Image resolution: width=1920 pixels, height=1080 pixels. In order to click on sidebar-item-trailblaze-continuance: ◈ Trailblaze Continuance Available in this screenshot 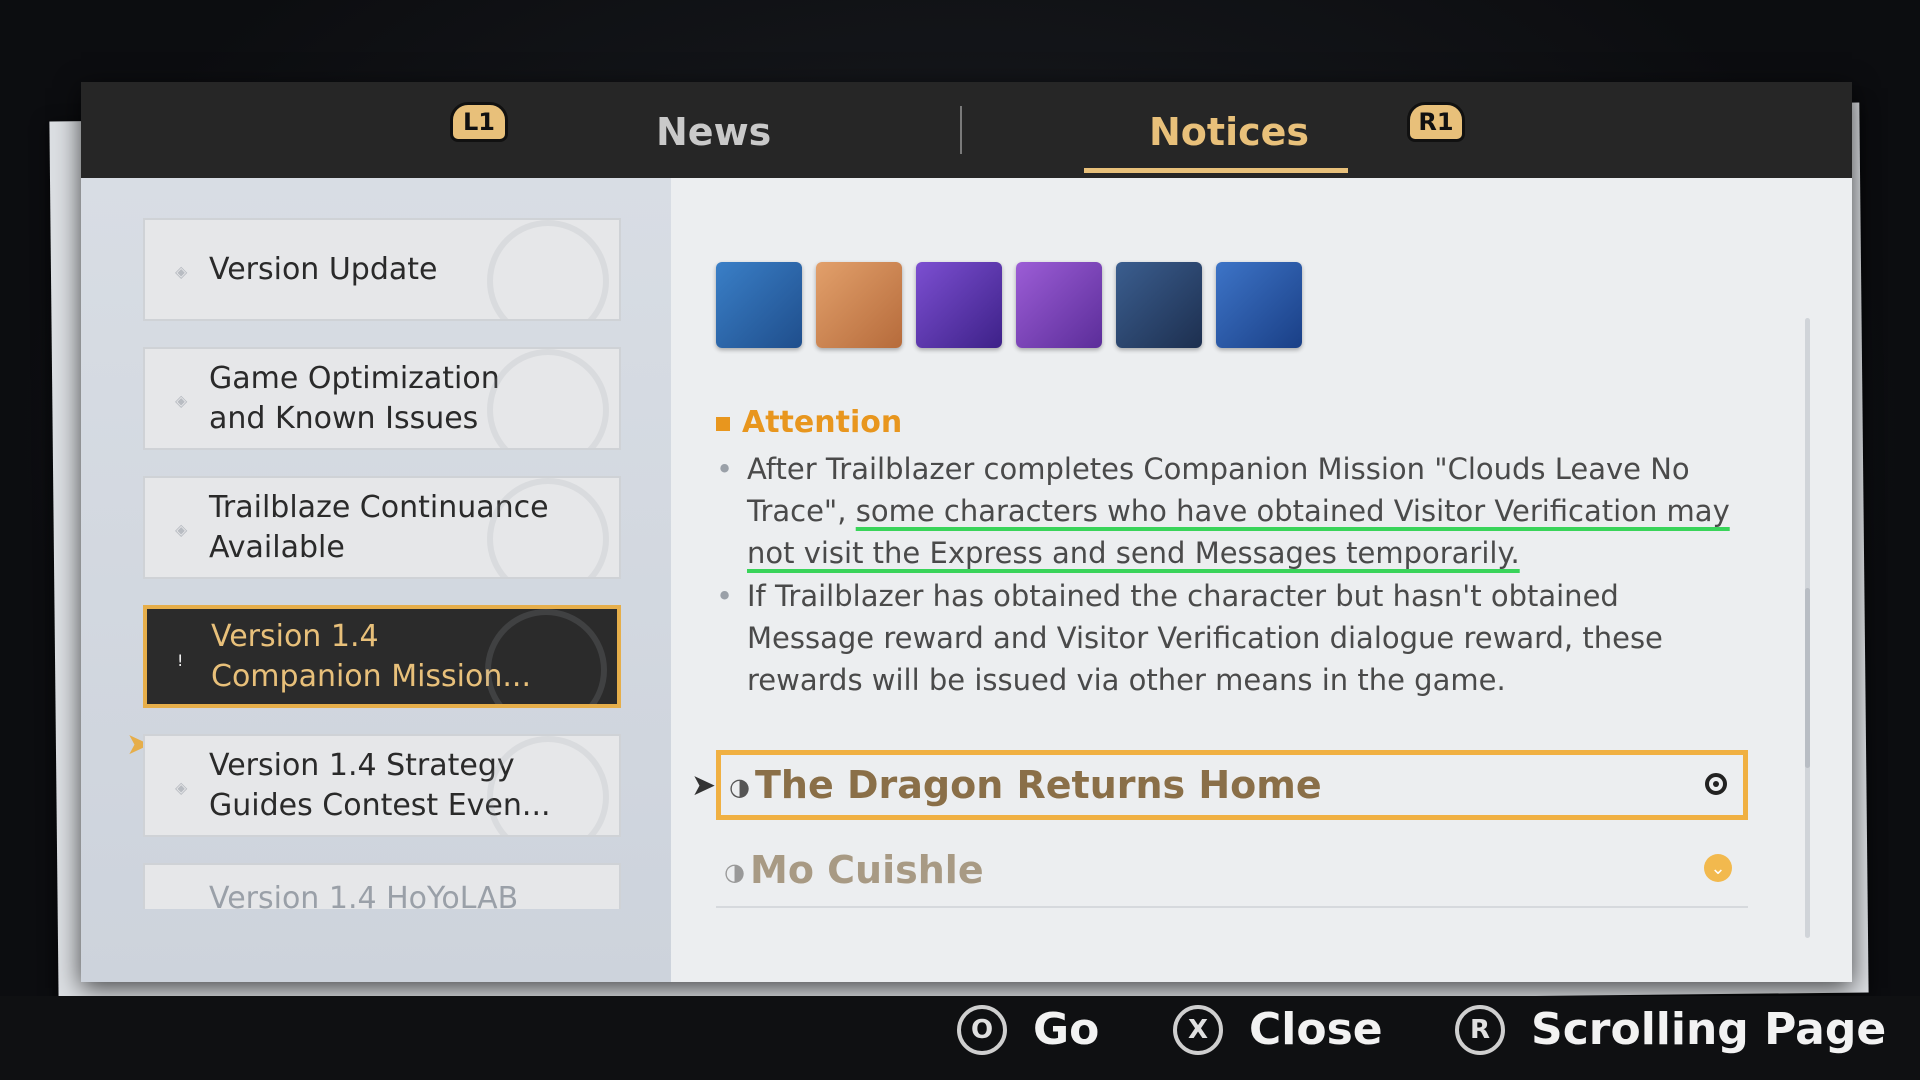, I will do `click(382, 527)`.